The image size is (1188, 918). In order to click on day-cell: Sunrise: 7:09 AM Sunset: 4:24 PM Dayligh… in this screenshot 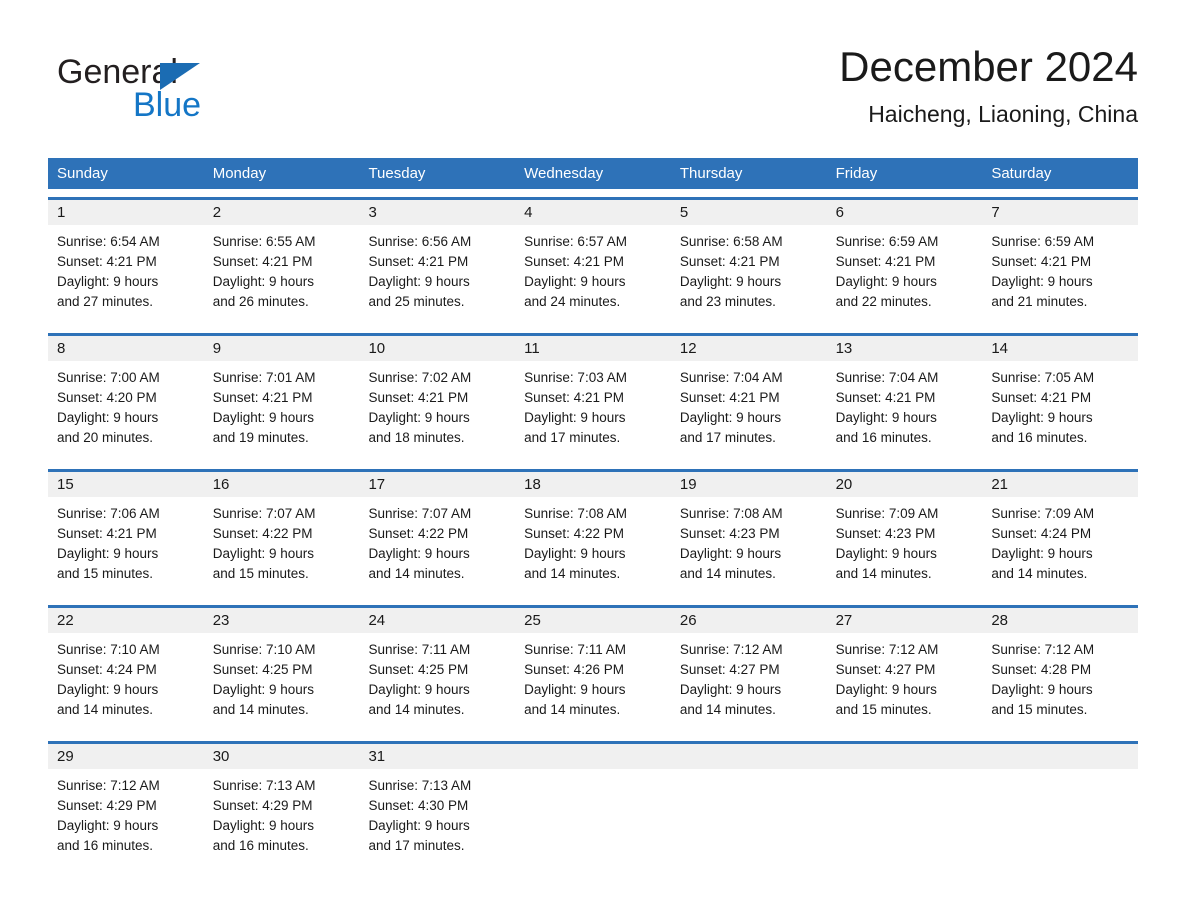, I will do `click(1060, 547)`.